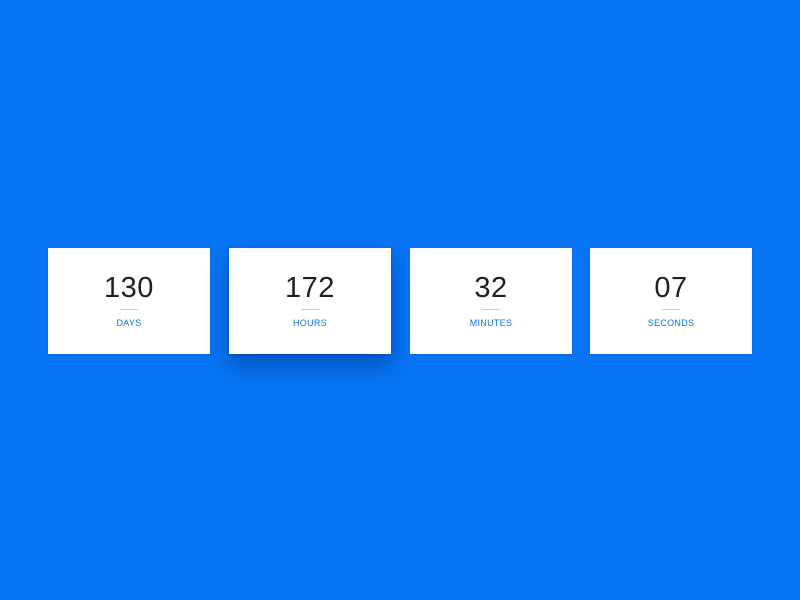 The width and height of the screenshot is (800, 600). I want to click on hours-label: HOURS, so click(309, 323).